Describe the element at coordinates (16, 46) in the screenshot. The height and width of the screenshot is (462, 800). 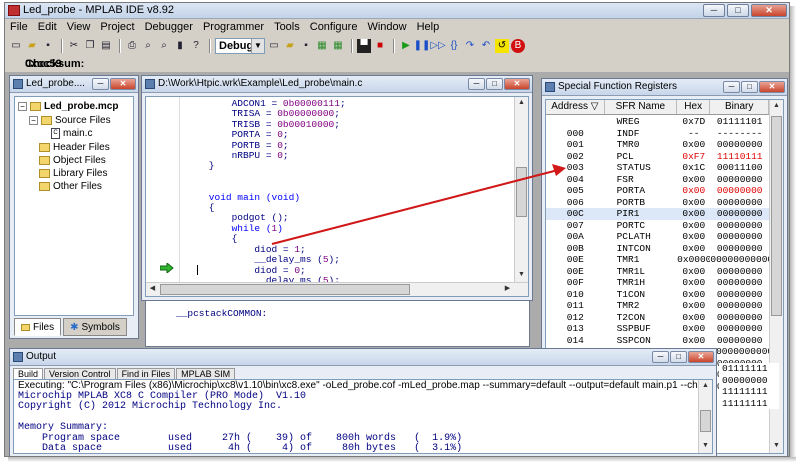
I see `new-file-icon: ▭` at that location.